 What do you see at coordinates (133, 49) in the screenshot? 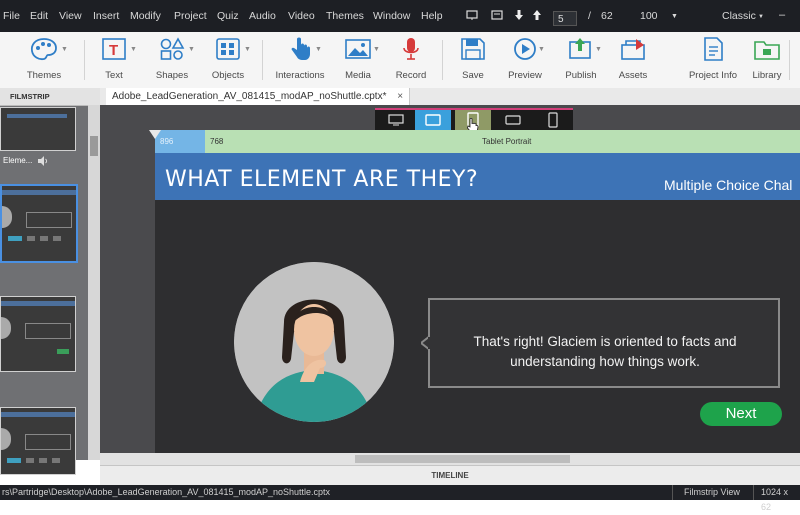
I see `text-caret-icon: ▼` at bounding box center [133, 49].